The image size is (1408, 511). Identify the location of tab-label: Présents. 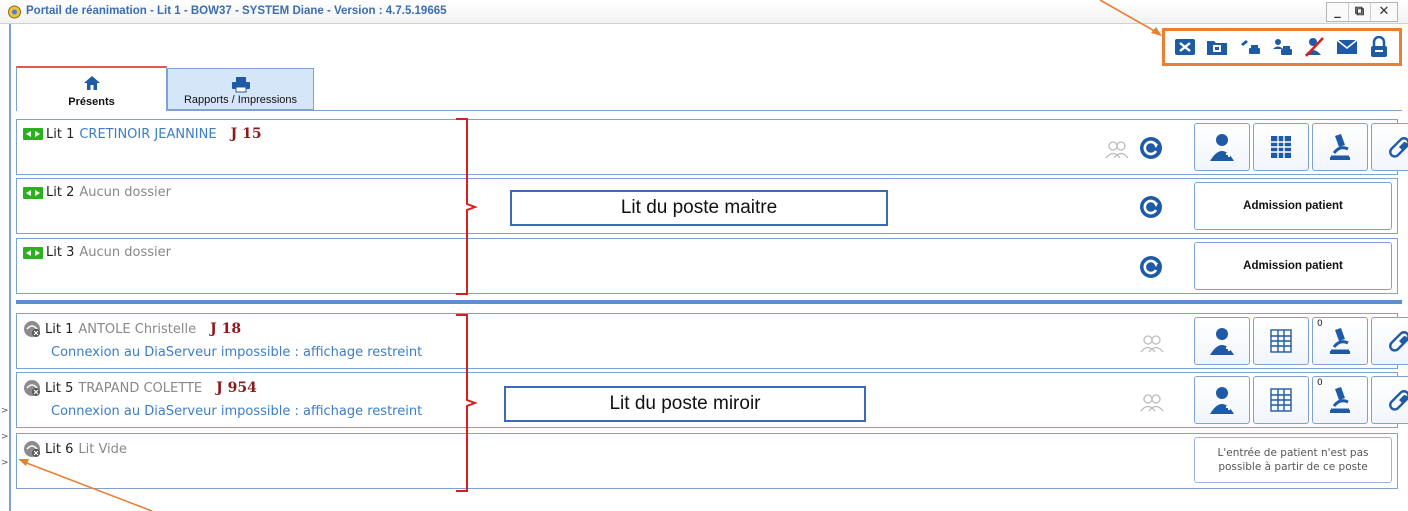
(91, 102).